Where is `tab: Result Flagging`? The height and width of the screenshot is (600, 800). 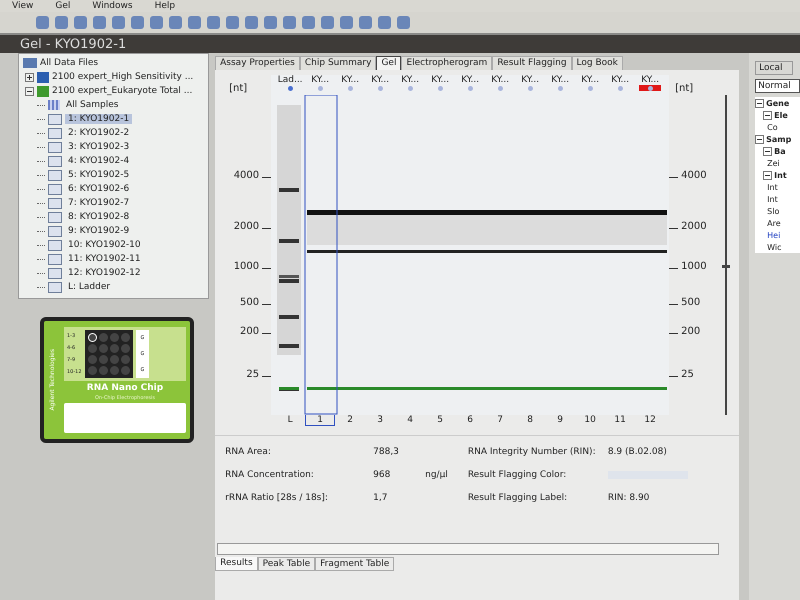
tab: Result Flagging is located at coordinates (532, 63).